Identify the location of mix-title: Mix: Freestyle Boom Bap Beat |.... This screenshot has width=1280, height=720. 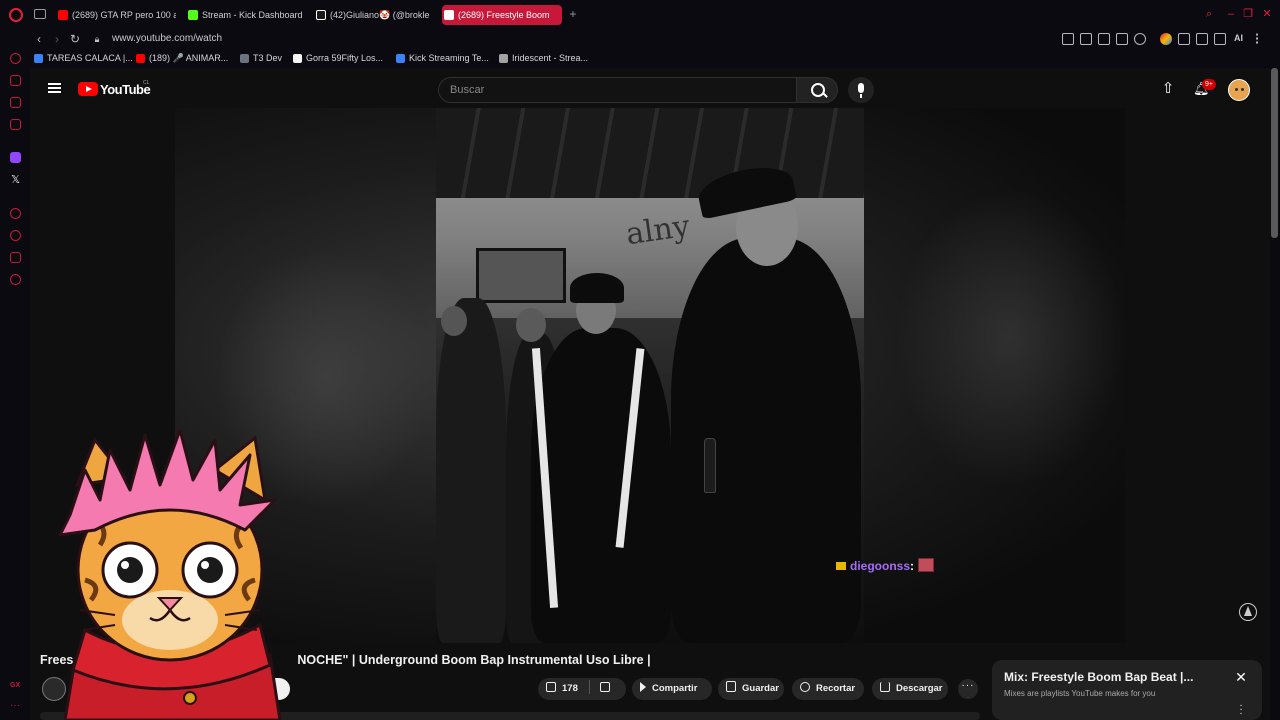
(1098, 677).